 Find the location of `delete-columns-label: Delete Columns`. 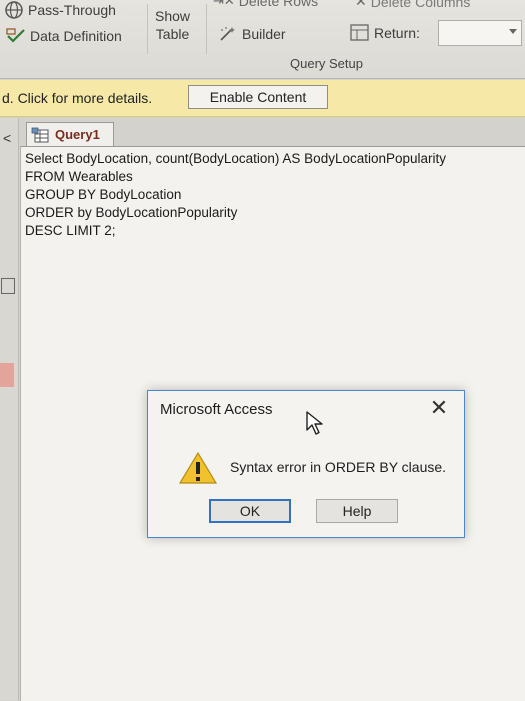

delete-columns-label: Delete Columns is located at coordinates (420, 5).